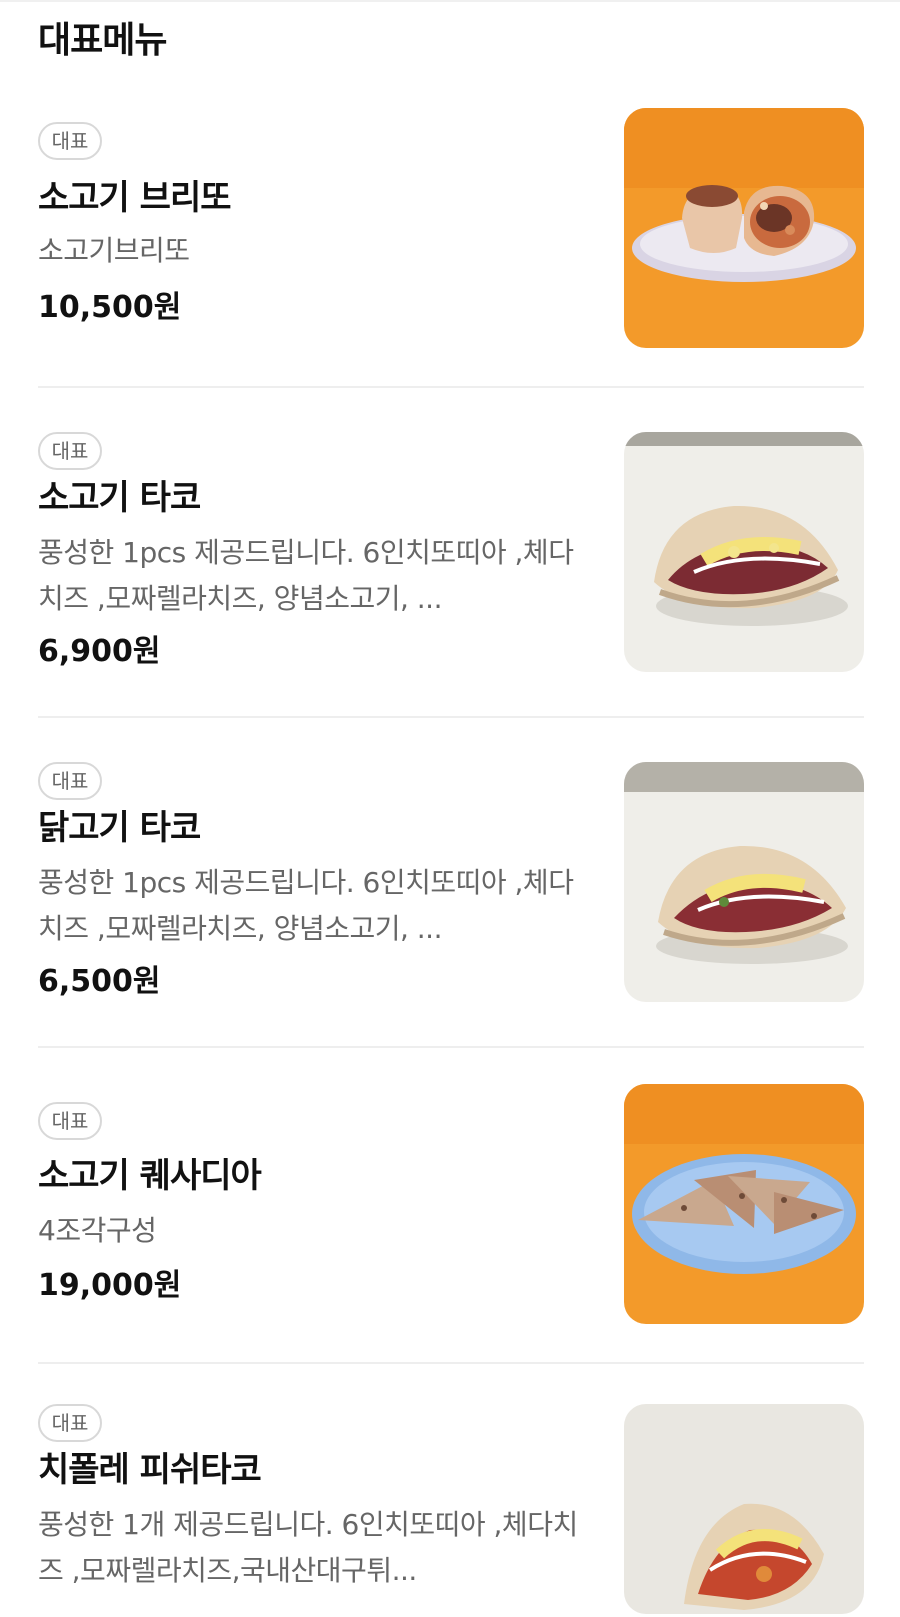 This screenshot has height=1617, width=900. Describe the element at coordinates (150, 1470) in the screenshot. I see `menu-item-name: 치폴레 피쉬타코` at that location.